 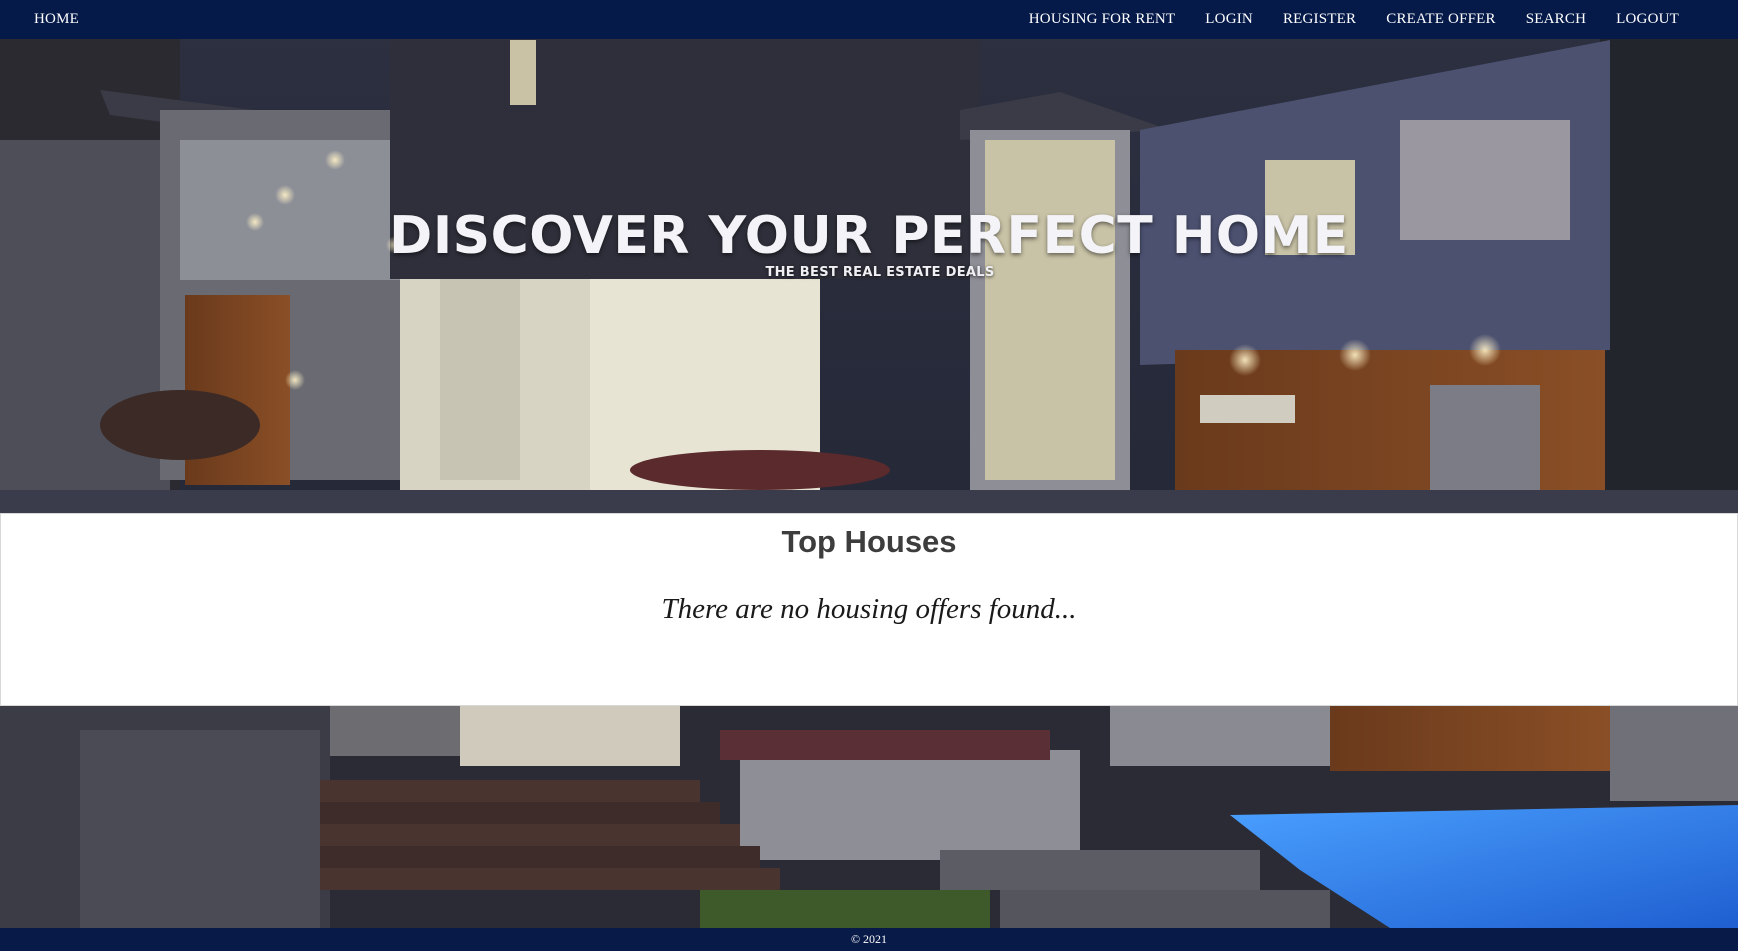 What do you see at coordinates (1319, 19) in the screenshot?
I see `nav-register-link: REGISTER` at bounding box center [1319, 19].